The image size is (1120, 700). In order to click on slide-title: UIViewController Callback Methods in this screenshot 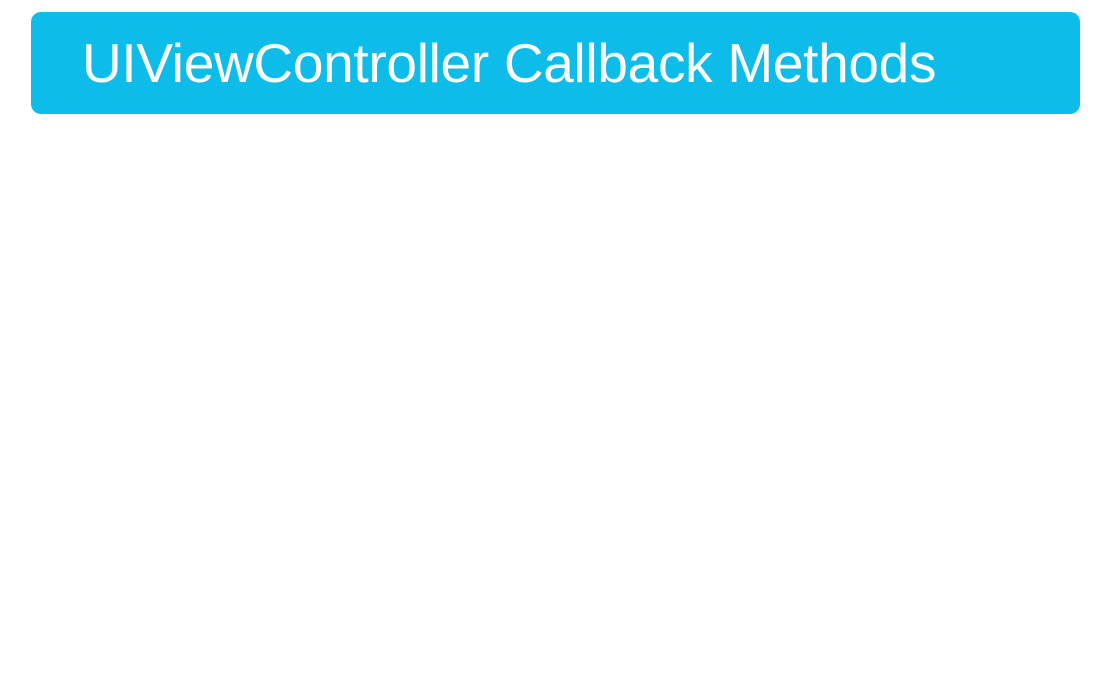, I will do `click(509, 63)`.